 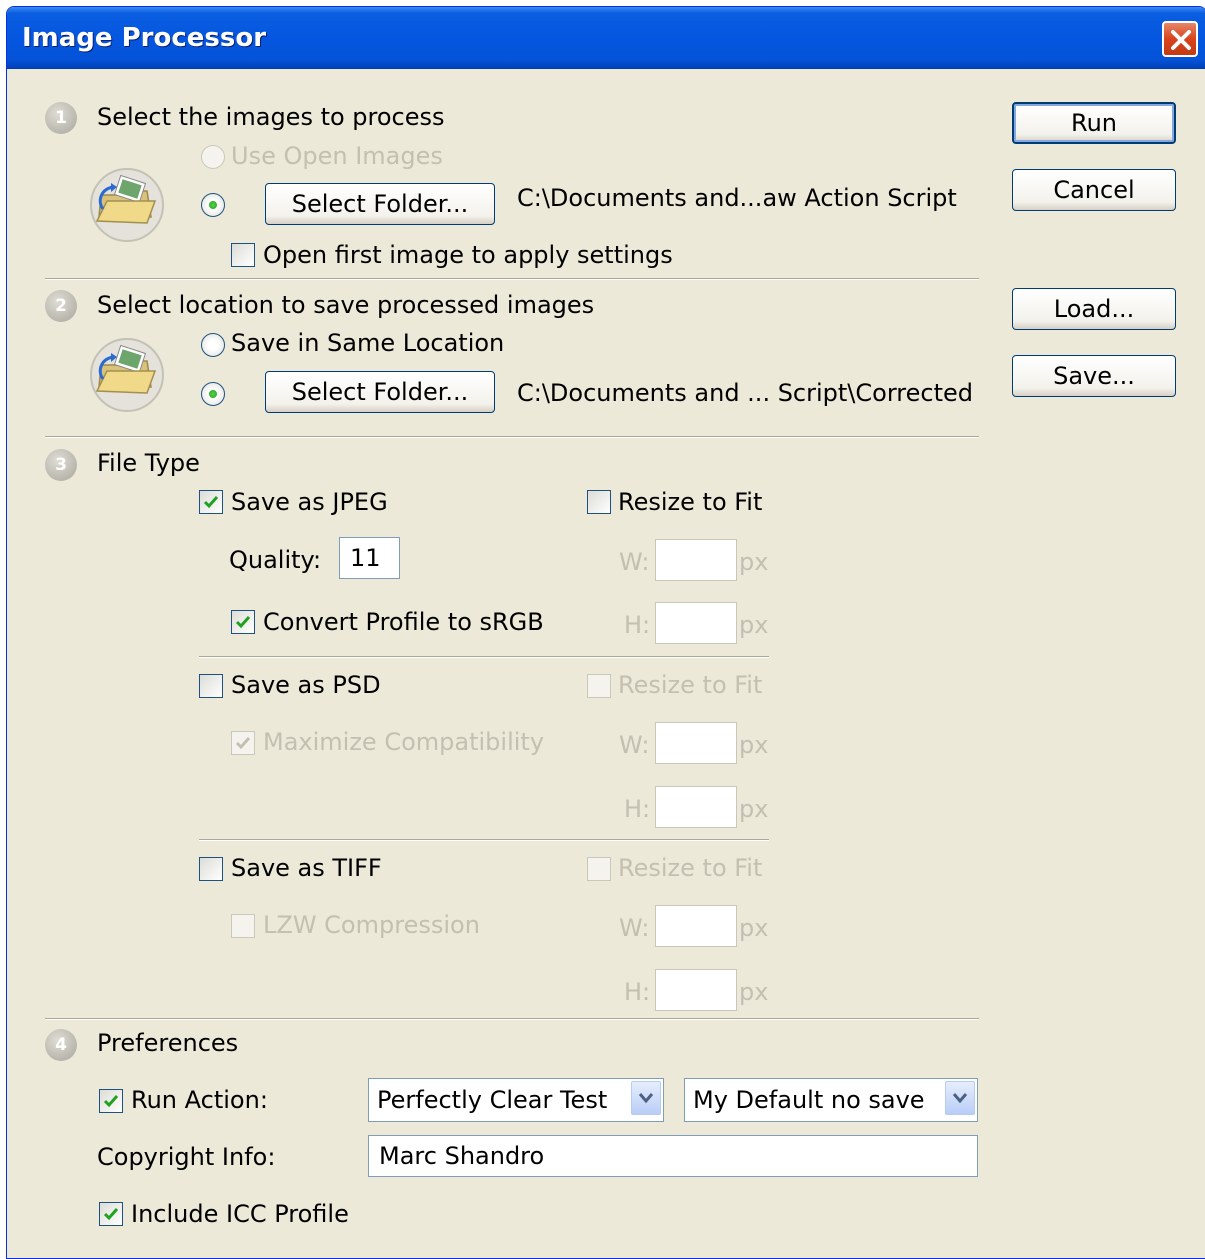 I want to click on quality-input: 11, so click(x=369, y=558).